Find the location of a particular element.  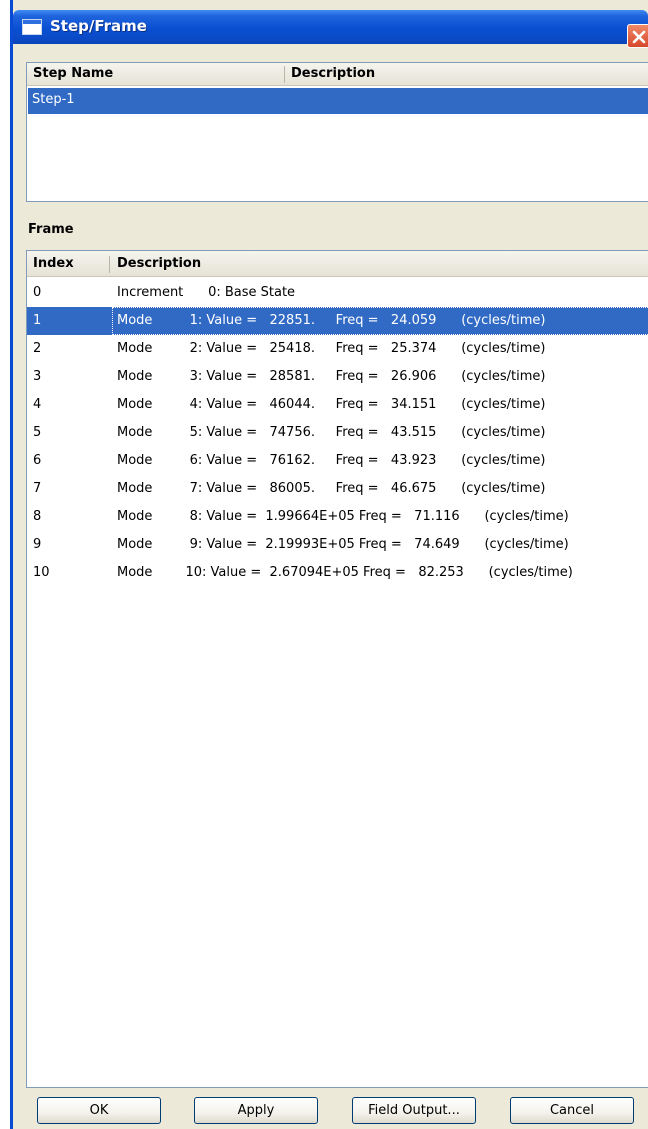

column-header-index: Index is located at coordinates (53, 263).